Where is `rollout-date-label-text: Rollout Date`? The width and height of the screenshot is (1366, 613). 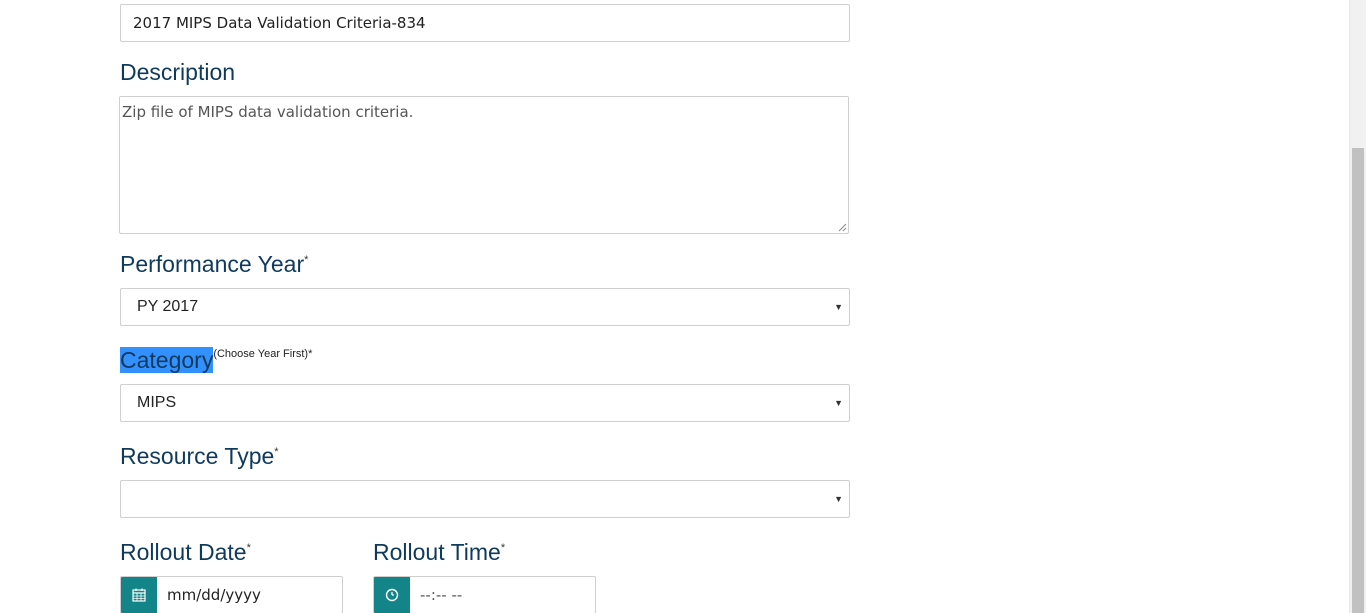
rollout-date-label-text: Rollout Date is located at coordinates (183, 552).